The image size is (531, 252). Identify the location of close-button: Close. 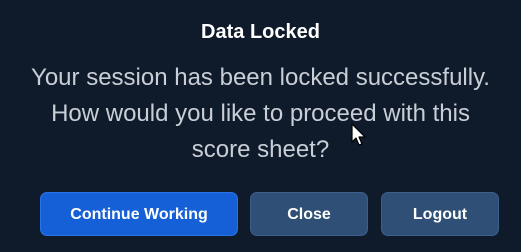
(309, 214).